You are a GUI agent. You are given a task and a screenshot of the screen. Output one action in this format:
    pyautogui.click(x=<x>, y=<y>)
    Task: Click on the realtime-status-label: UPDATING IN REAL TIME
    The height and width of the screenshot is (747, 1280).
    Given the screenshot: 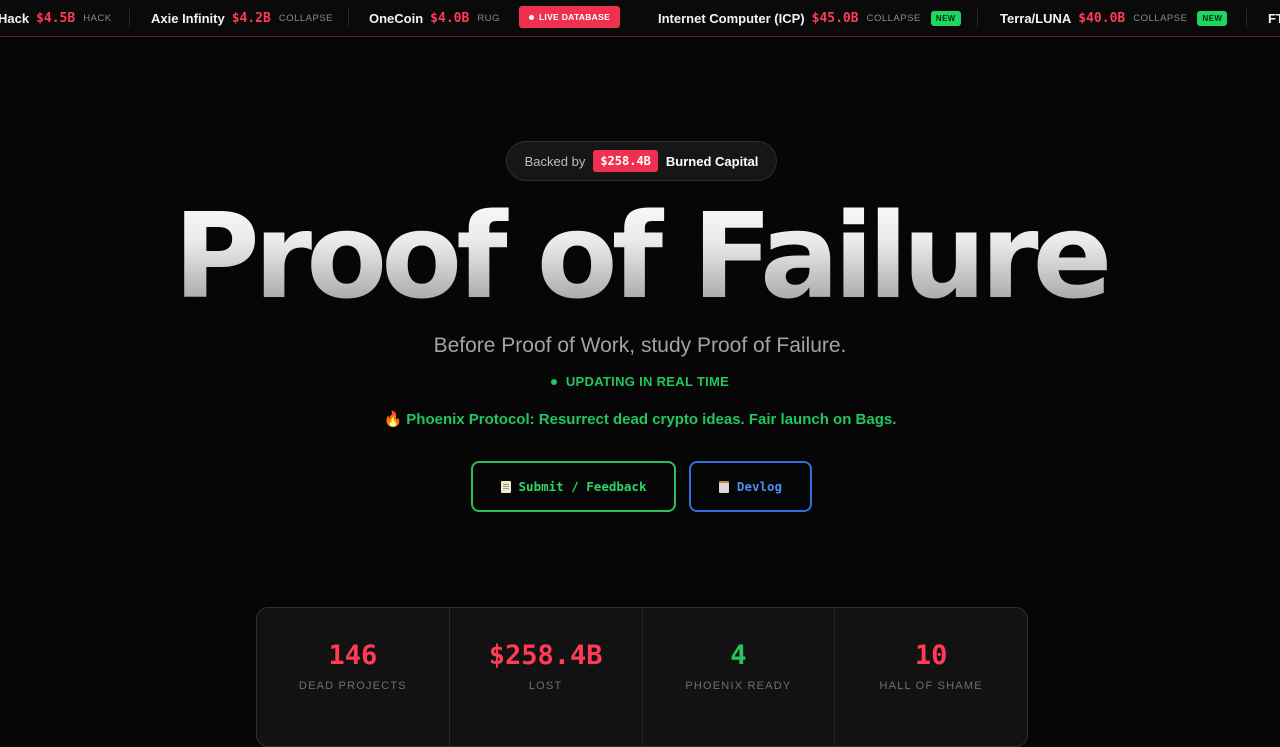 What is the action you would take?
    pyautogui.click(x=647, y=381)
    